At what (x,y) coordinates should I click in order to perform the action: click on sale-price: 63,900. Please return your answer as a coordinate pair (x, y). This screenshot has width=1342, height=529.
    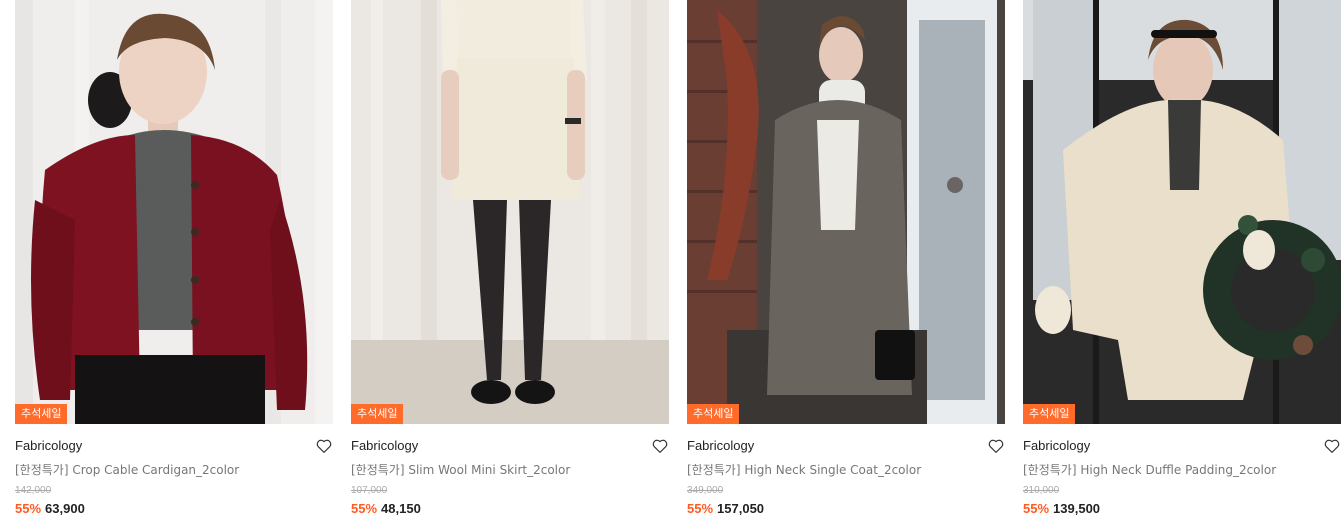
    Looking at the image, I should click on (65, 508).